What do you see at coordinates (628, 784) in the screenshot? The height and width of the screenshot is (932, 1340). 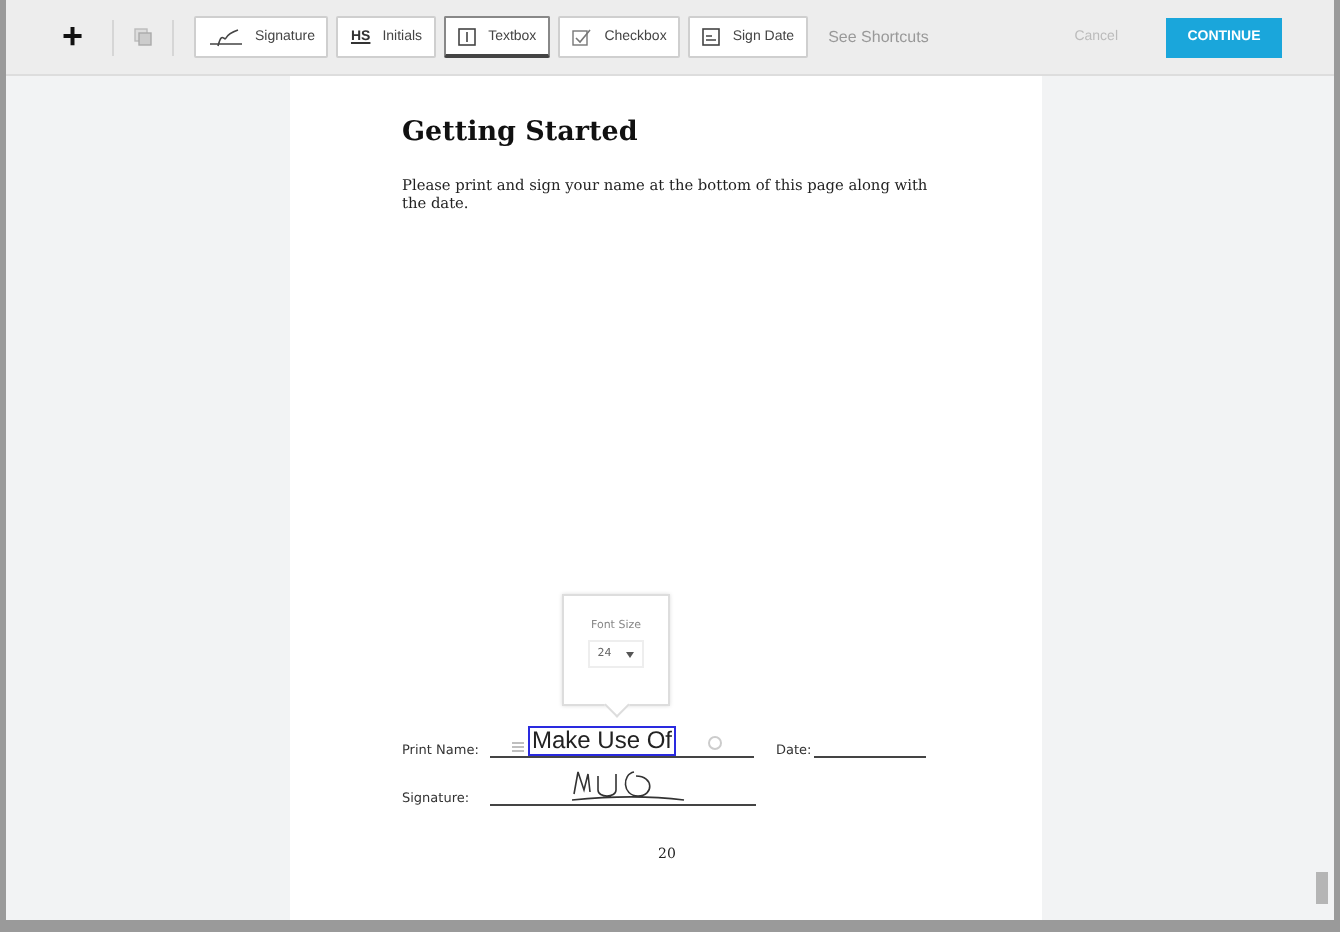 I see `signature-drawing` at bounding box center [628, 784].